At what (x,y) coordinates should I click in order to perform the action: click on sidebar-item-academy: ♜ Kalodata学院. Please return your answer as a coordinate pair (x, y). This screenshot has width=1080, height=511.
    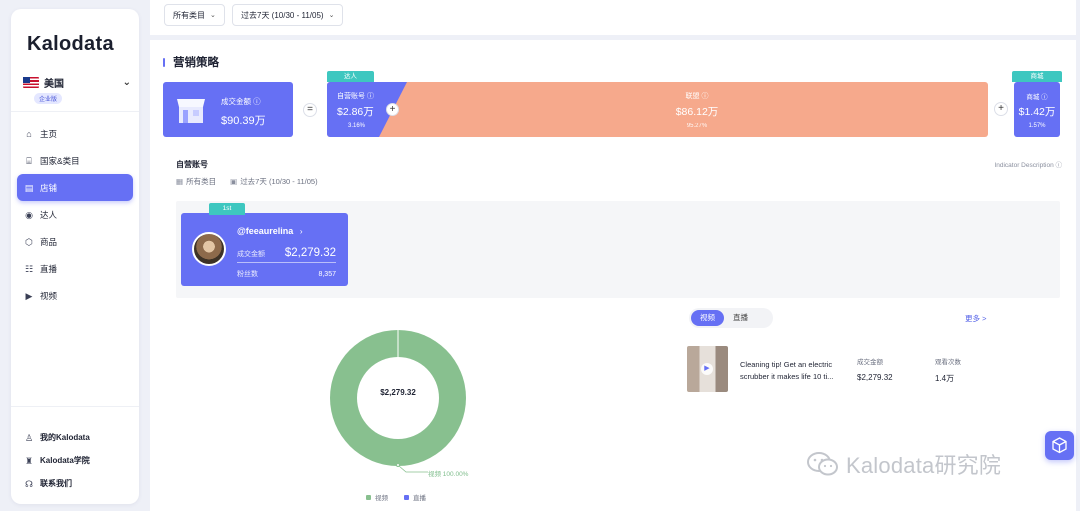
    Looking at the image, I should click on (75, 460).